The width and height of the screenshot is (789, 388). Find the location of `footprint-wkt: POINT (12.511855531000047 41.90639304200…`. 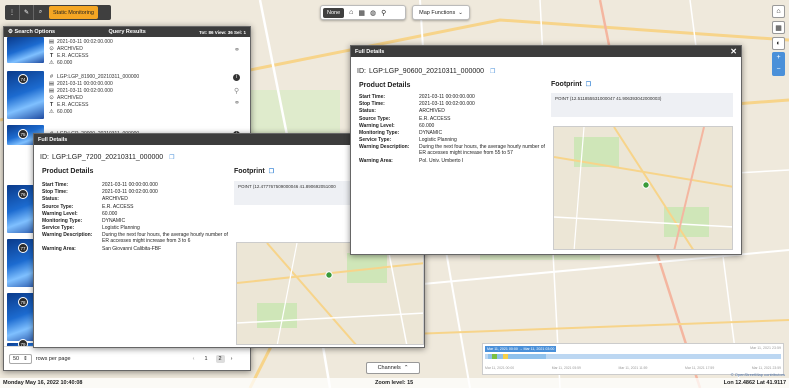

footprint-wkt: POINT (12.511855531000047 41.90639304200… is located at coordinates (642, 105).